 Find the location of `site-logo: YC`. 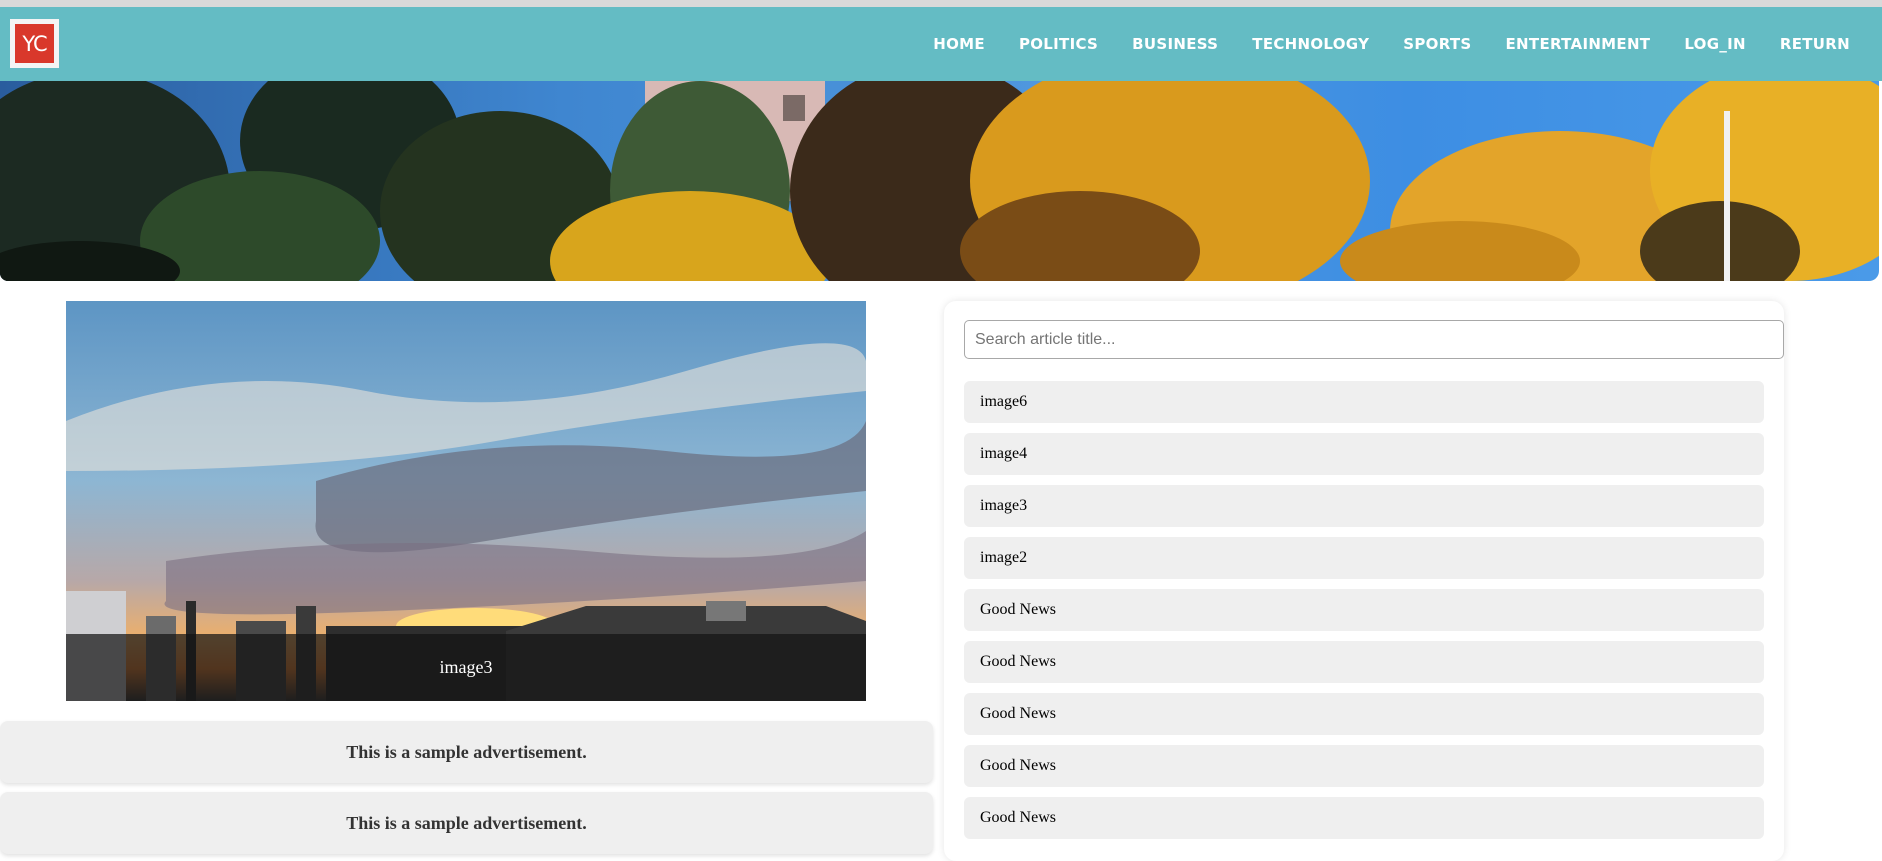

site-logo: YC is located at coordinates (34, 43).